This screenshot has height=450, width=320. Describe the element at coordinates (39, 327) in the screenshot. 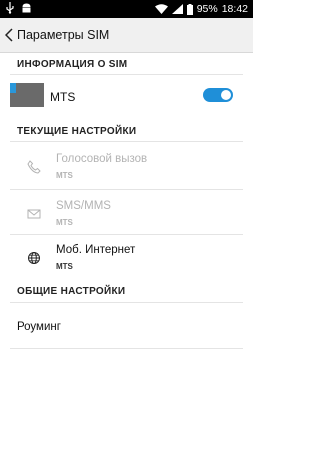

I see `roaming-setting: Роуминг` at that location.